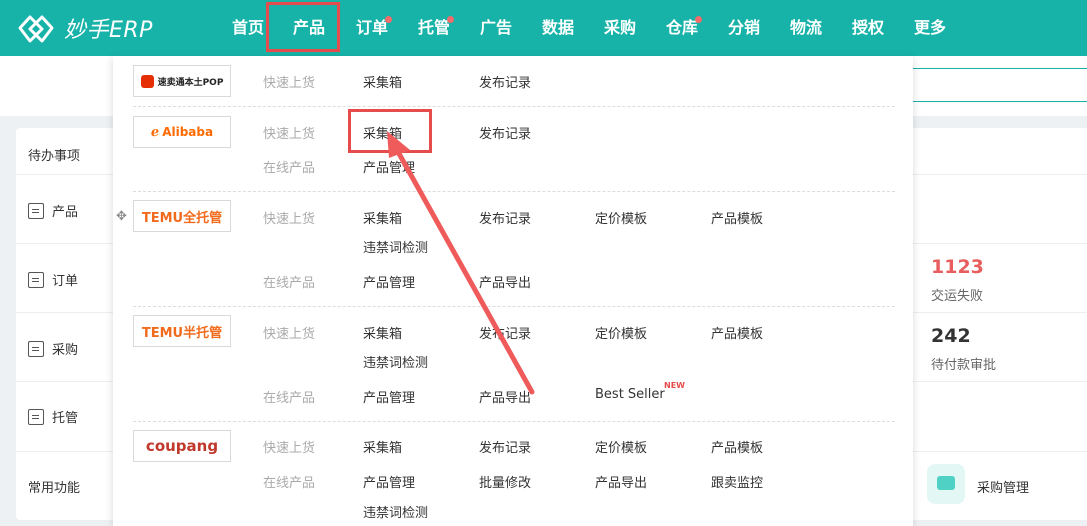 The height and width of the screenshot is (526, 1087). What do you see at coordinates (461, 263) in the screenshot?
I see `annotation-arrow` at bounding box center [461, 263].